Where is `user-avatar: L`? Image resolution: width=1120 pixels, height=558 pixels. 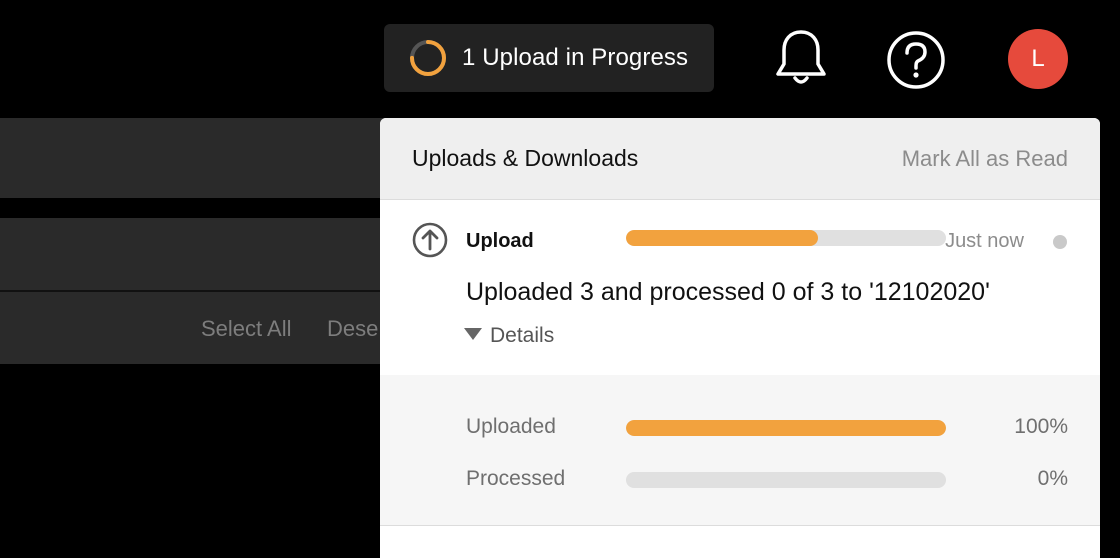 user-avatar: L is located at coordinates (1038, 59).